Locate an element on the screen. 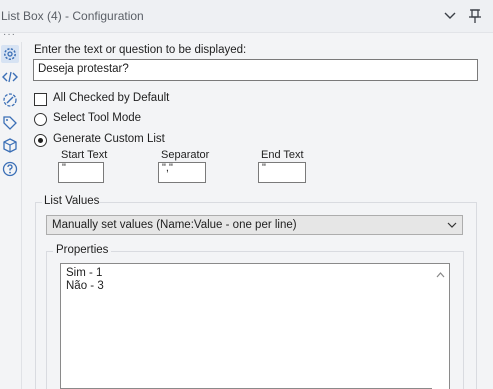  list-values-title: List Values is located at coordinates (72, 201).